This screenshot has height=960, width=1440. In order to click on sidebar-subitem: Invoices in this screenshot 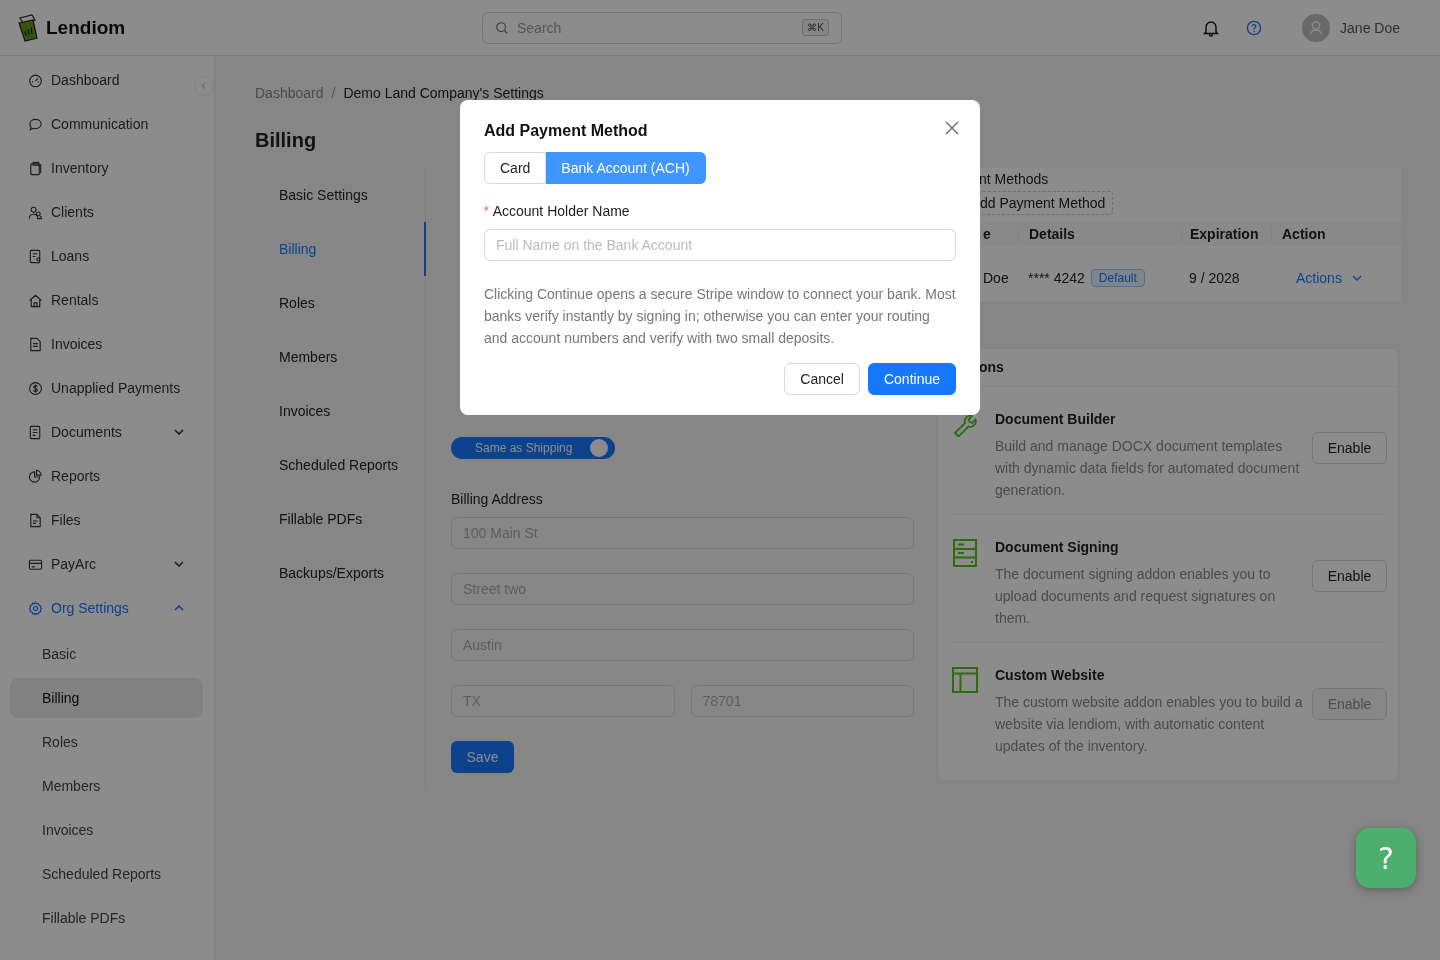, I will do `click(106, 830)`.